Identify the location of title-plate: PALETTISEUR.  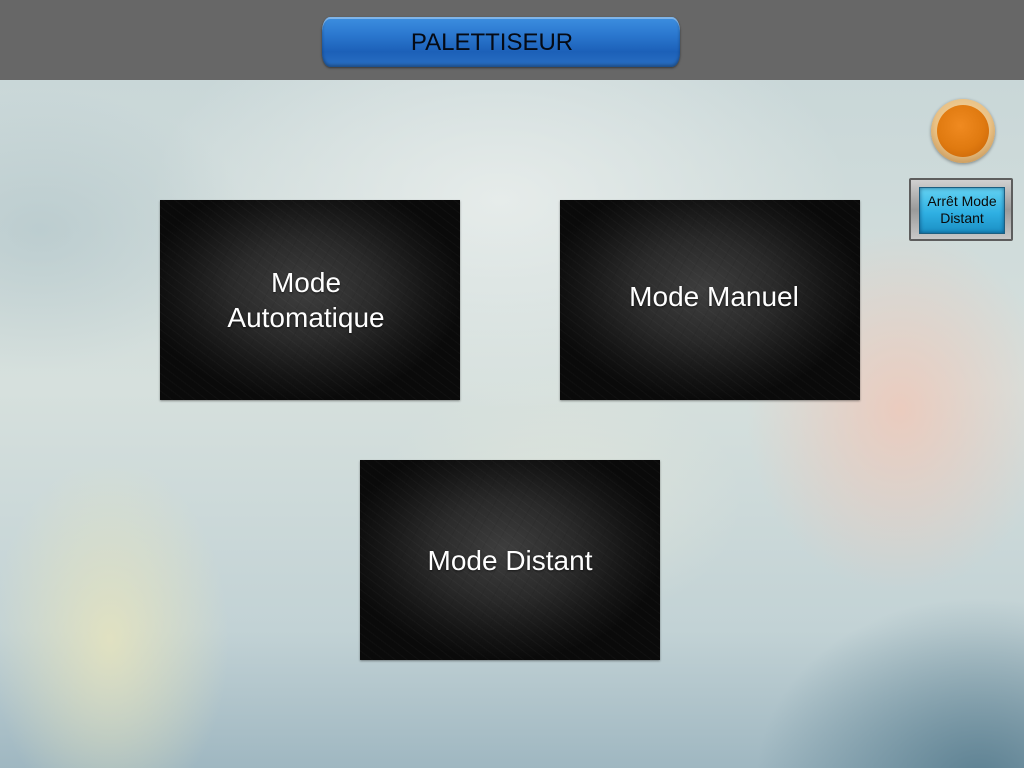
(501, 42).